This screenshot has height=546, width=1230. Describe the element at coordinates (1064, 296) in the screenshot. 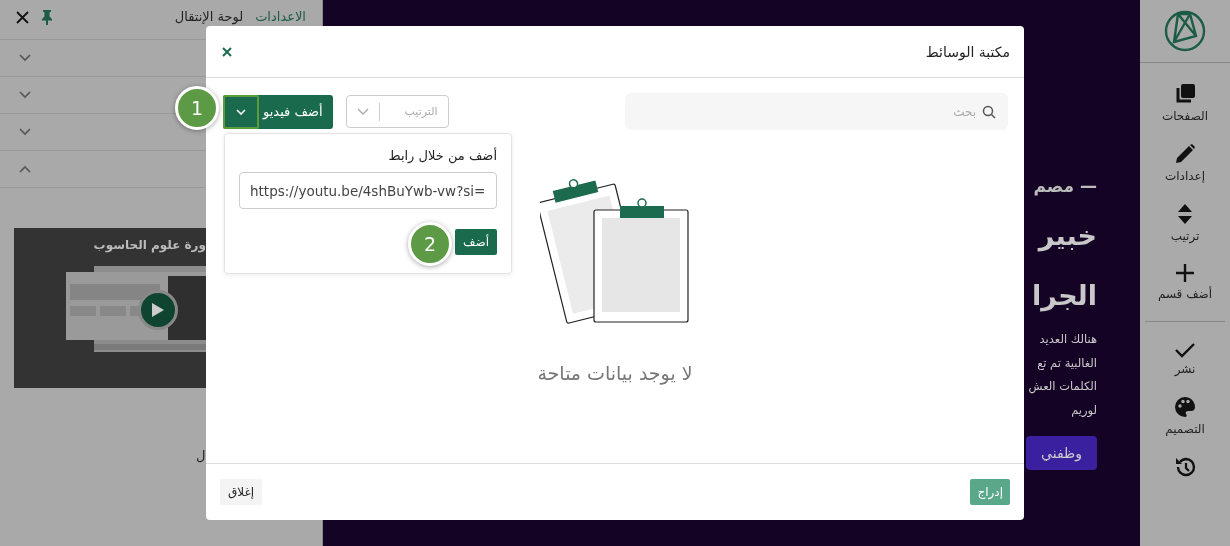

I see `heading-text: الجرا` at that location.